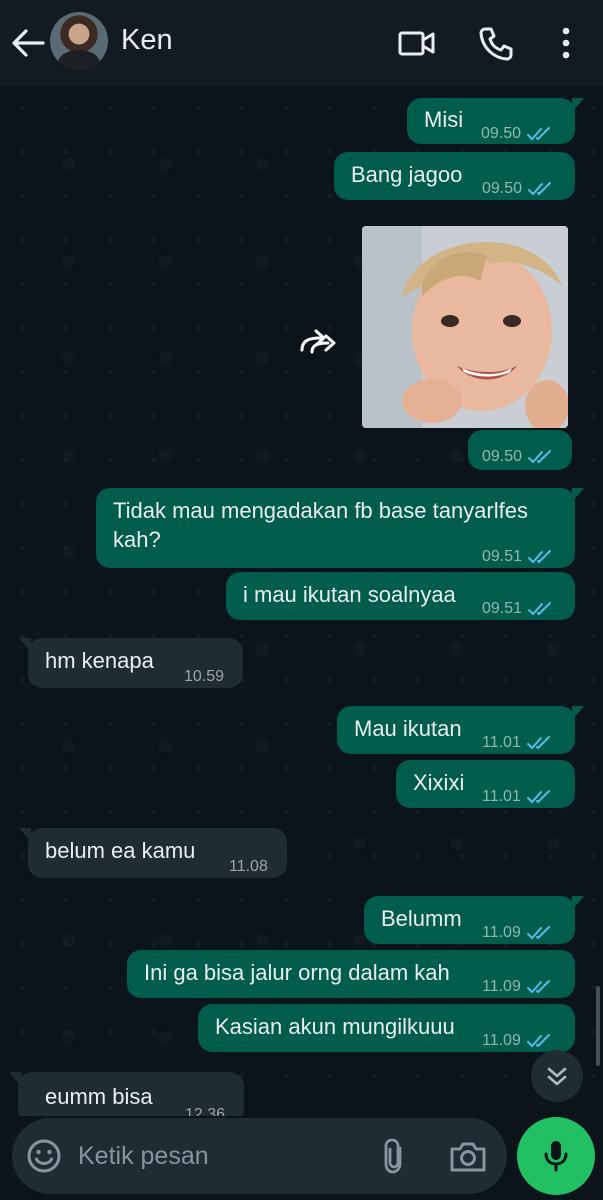 Image resolution: width=603 pixels, height=1200 pixels. Describe the element at coordinates (598, 1026) in the screenshot. I see `chat-scrollbar` at that location.